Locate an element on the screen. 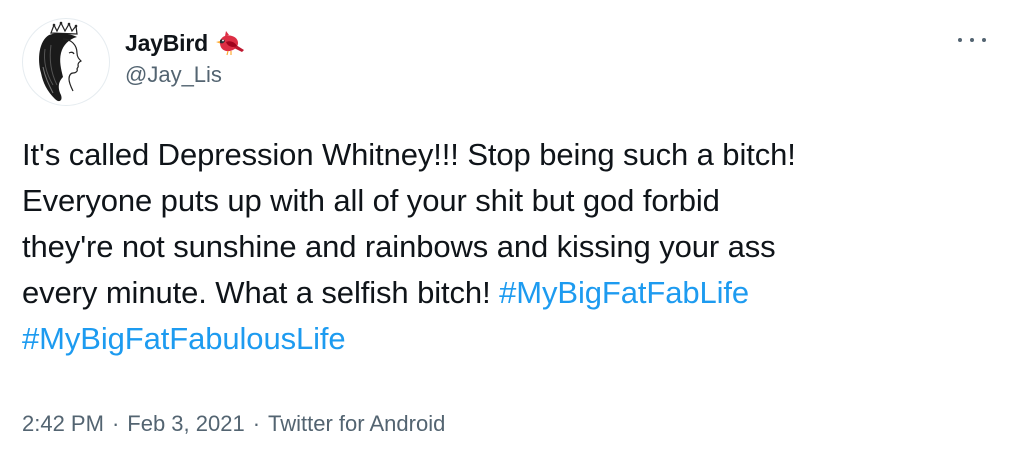 This screenshot has height=467, width=1024. red-bird-icon is located at coordinates (230, 43).